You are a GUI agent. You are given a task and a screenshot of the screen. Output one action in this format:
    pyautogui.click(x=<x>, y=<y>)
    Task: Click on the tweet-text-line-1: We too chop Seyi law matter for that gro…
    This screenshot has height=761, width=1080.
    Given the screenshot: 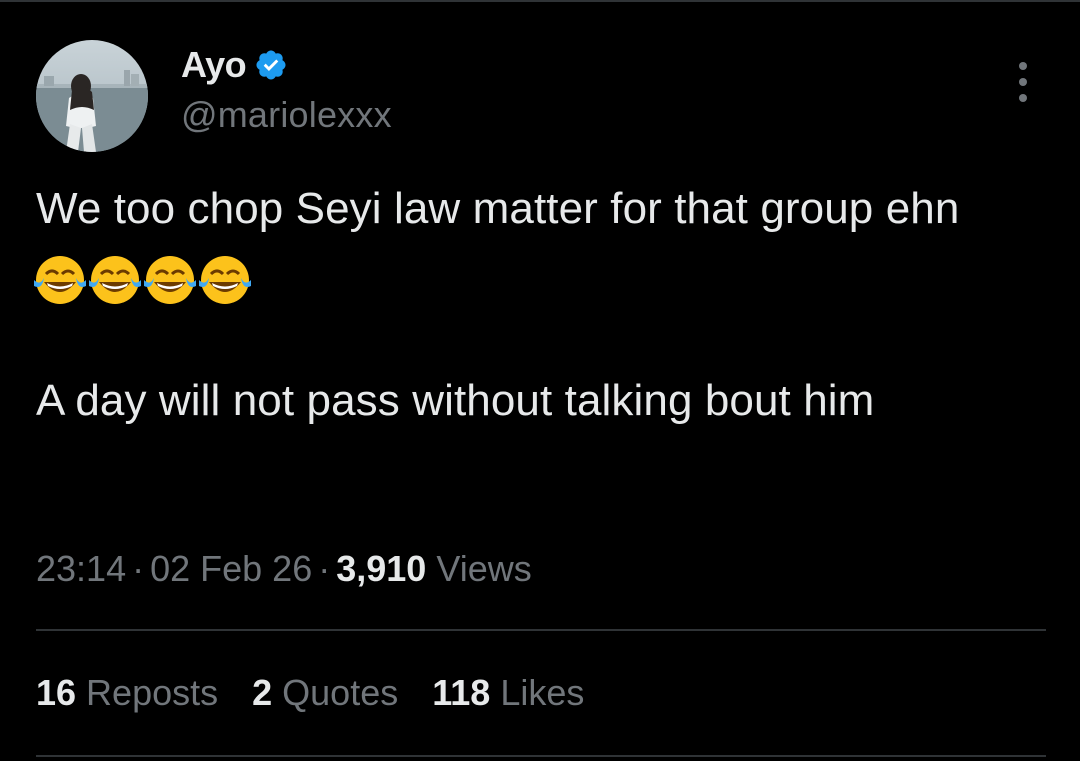 What is the action you would take?
    pyautogui.click(x=498, y=208)
    